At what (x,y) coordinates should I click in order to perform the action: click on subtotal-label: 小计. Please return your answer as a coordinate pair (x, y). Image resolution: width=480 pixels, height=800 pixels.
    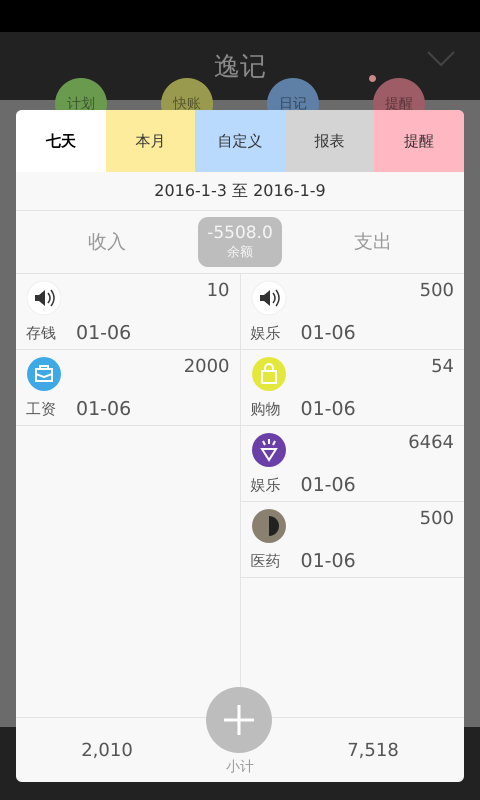
    Looking at the image, I should click on (240, 767).